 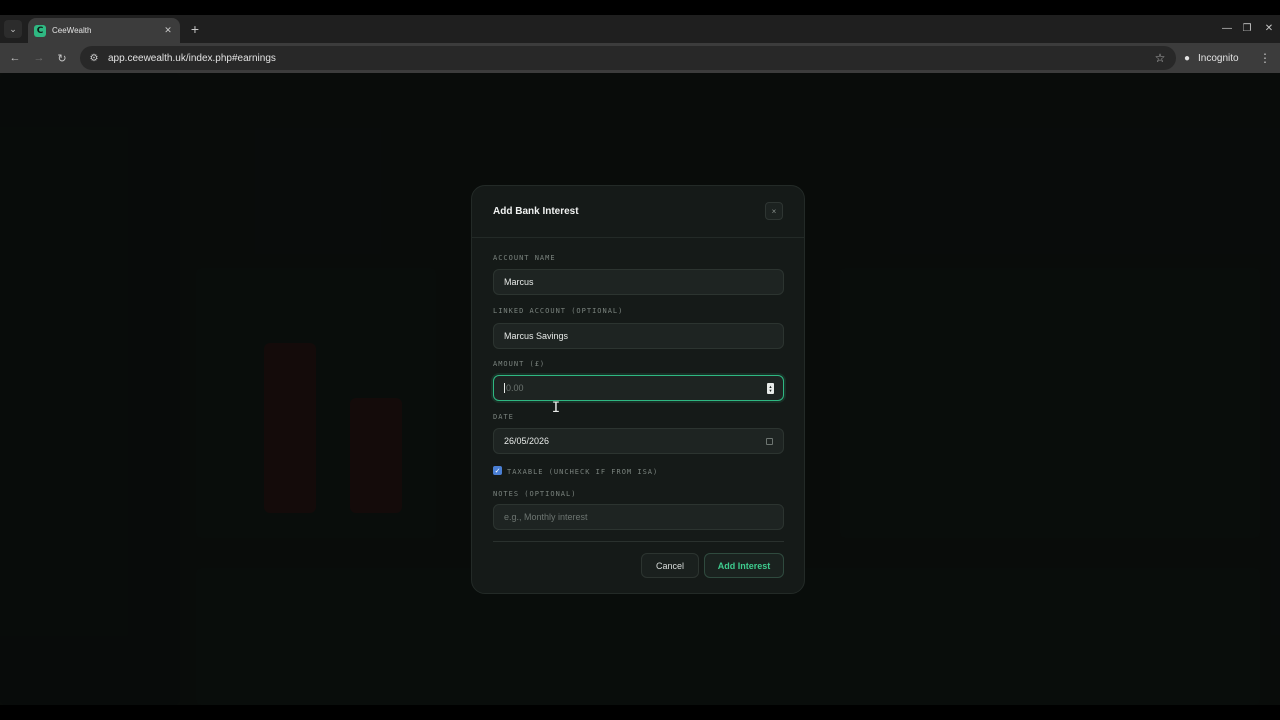 What do you see at coordinates (670, 565) in the screenshot?
I see `cancel-button: Cancel` at bounding box center [670, 565].